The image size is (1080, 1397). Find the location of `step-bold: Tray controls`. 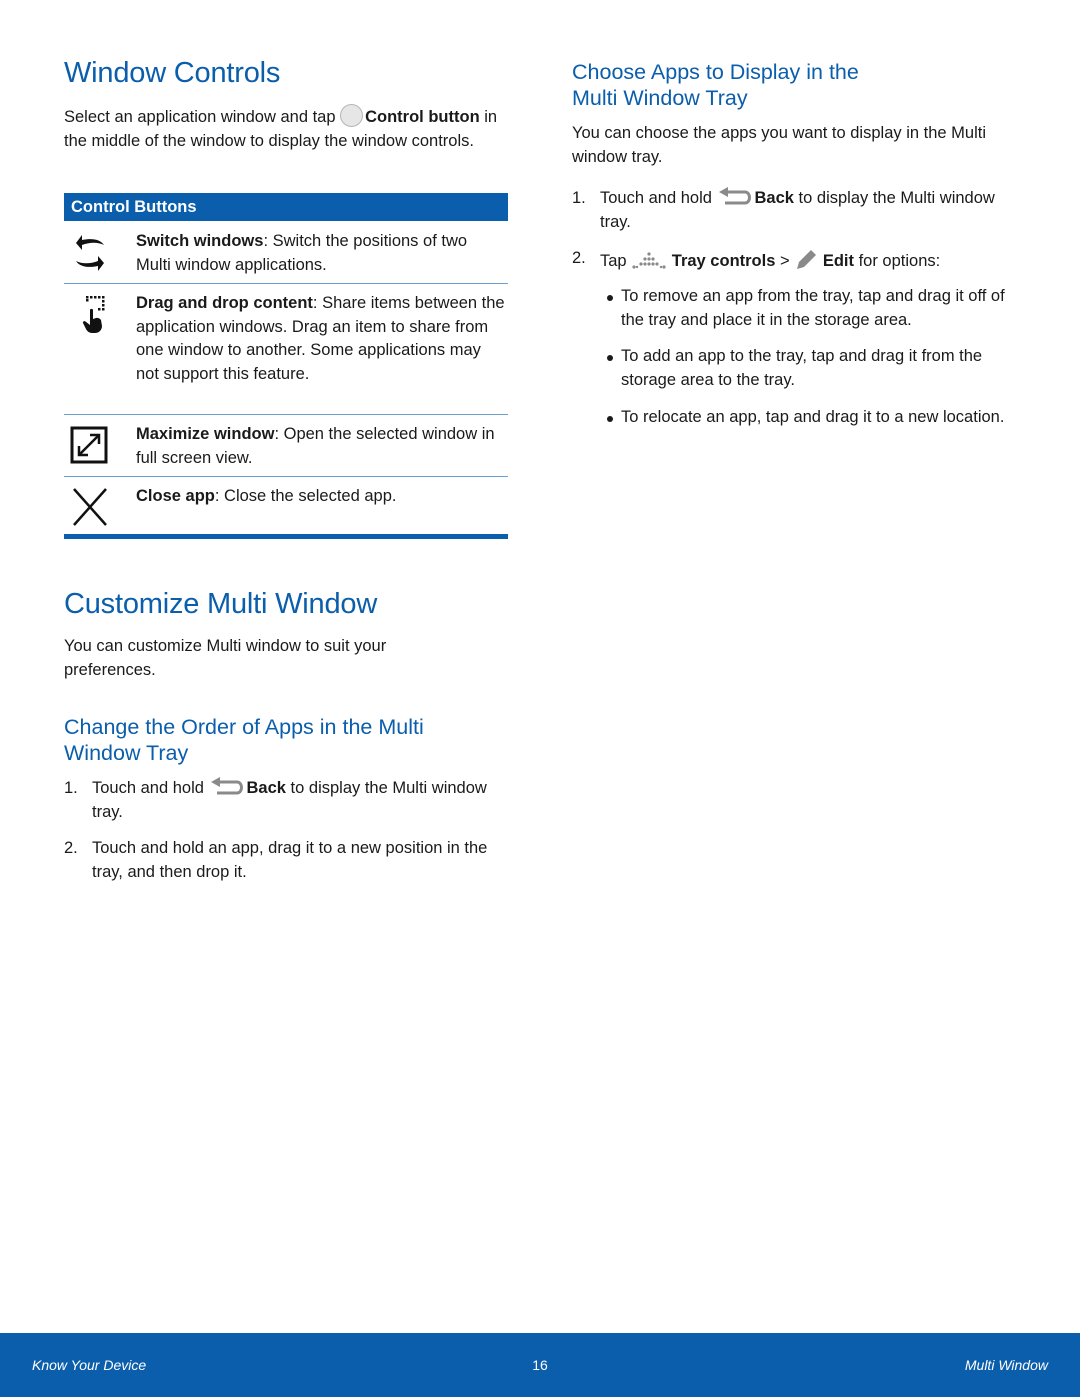

step-bold: Tray controls is located at coordinates (723, 261).